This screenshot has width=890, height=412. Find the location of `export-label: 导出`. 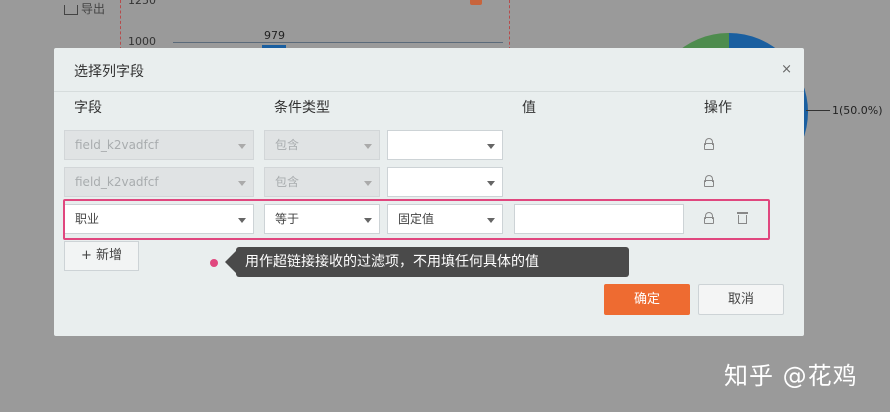

export-label: 导出 is located at coordinates (93, 9).